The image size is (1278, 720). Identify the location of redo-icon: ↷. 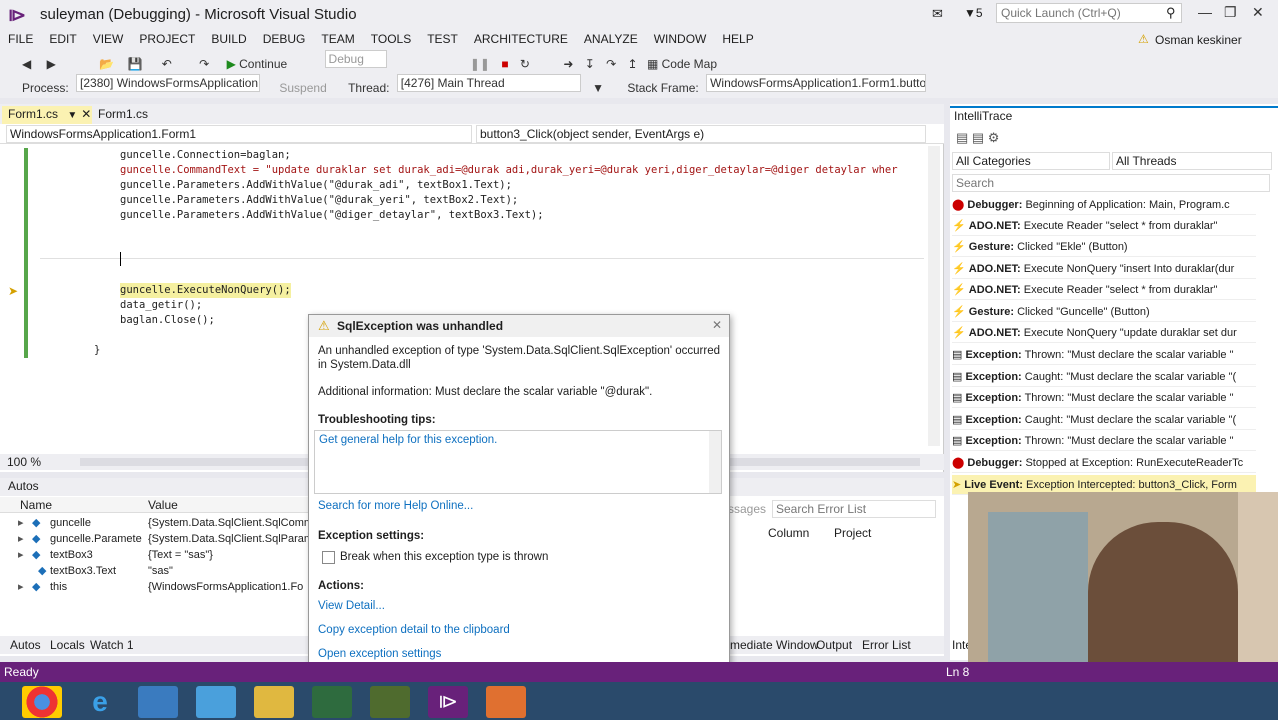
(204, 64).